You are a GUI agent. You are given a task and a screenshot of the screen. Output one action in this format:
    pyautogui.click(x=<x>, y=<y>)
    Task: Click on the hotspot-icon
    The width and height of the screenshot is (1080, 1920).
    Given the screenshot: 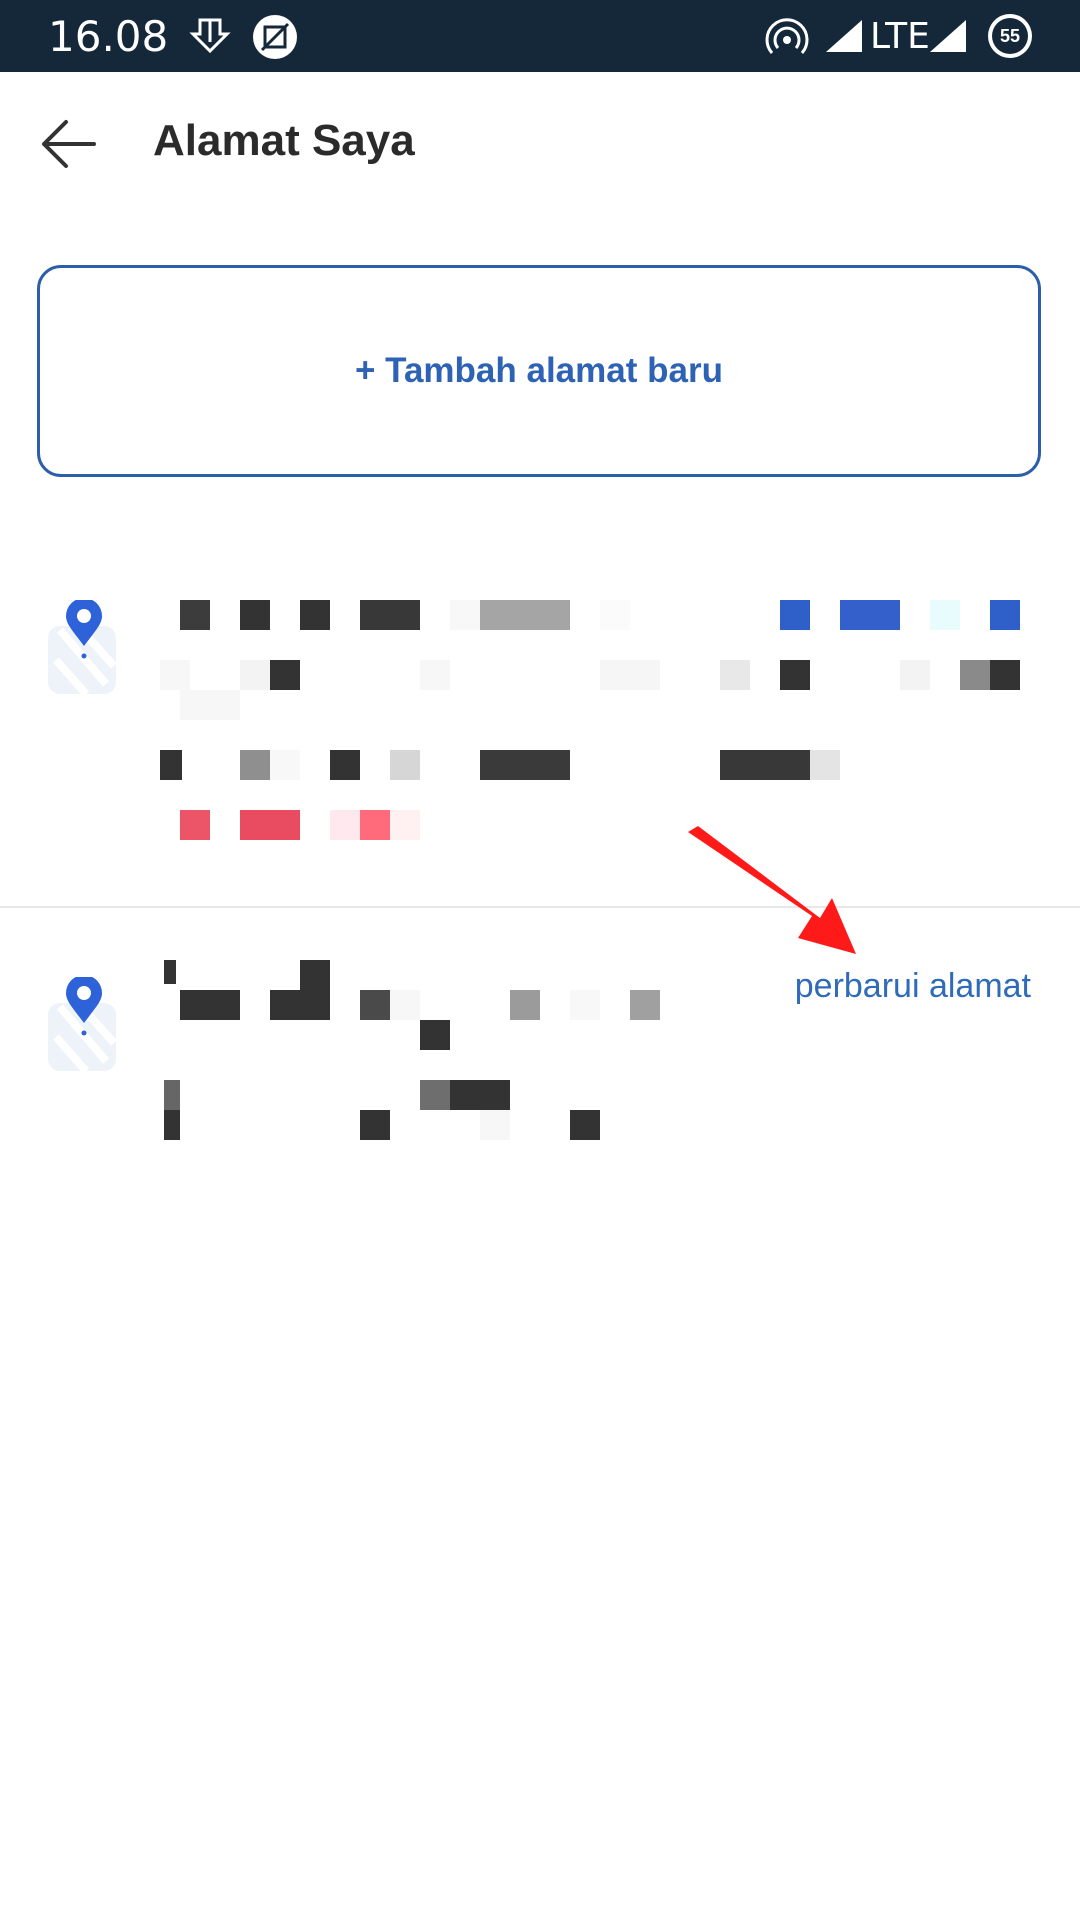 What is the action you would take?
    pyautogui.click(x=787, y=36)
    